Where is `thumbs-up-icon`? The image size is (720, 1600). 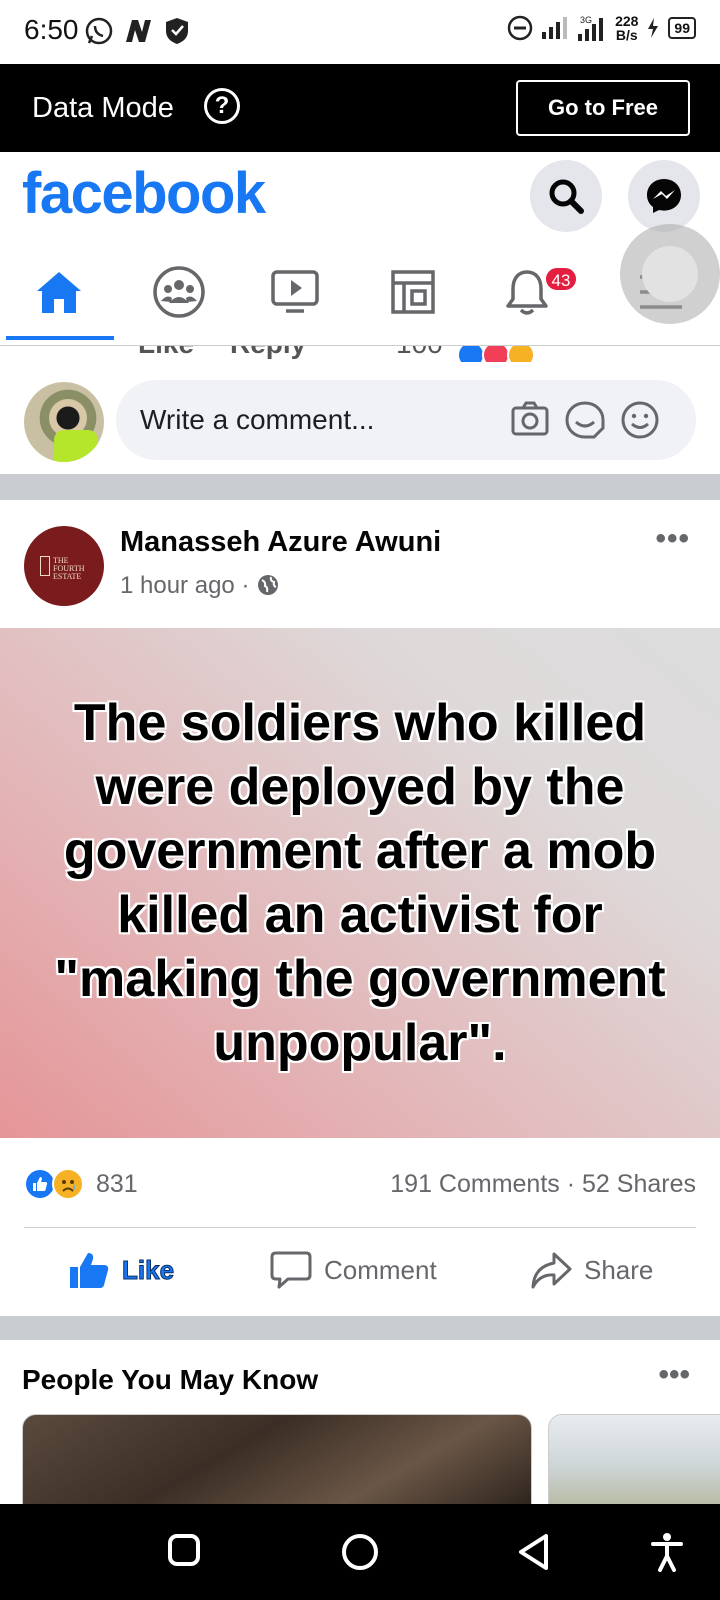
thumbs-up-icon is located at coordinates (89, 1270).